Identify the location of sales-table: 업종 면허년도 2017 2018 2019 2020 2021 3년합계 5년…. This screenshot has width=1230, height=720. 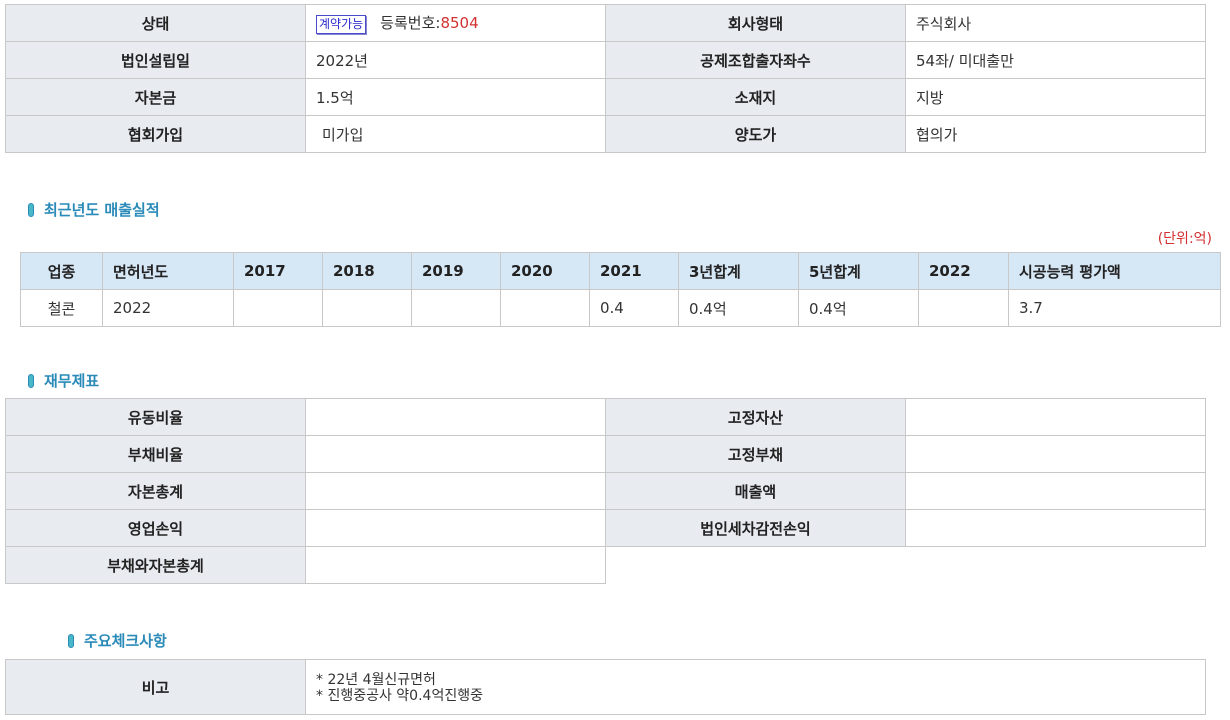
(620, 289).